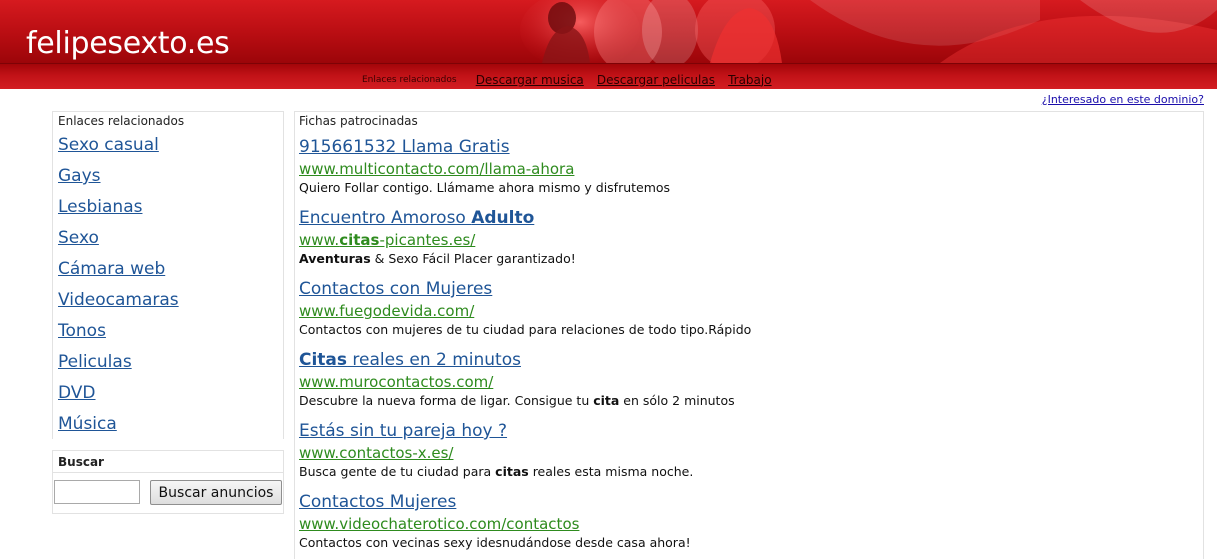  I want to click on list-item: Música, so click(118, 427).